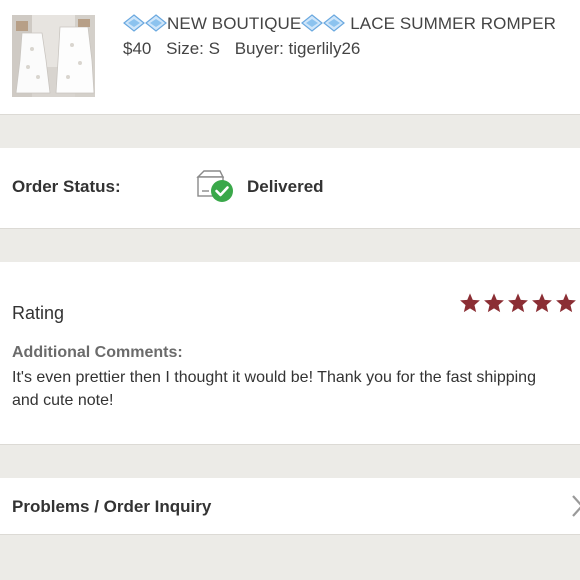 Image resolution: width=580 pixels, height=580 pixels. I want to click on additional-comments-label: Additional Comments:, so click(97, 352).